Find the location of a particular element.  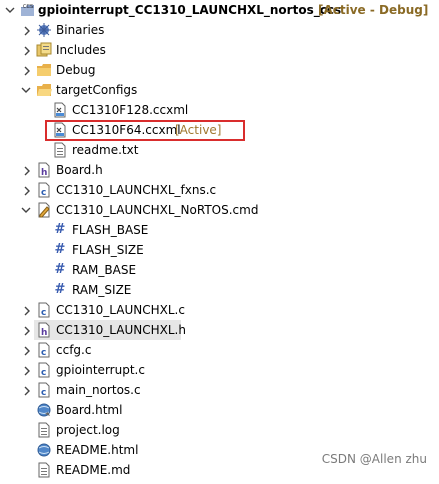

tree-item-label: CC1310_LAUNCHXL_fxns.c is located at coordinates (136, 190).